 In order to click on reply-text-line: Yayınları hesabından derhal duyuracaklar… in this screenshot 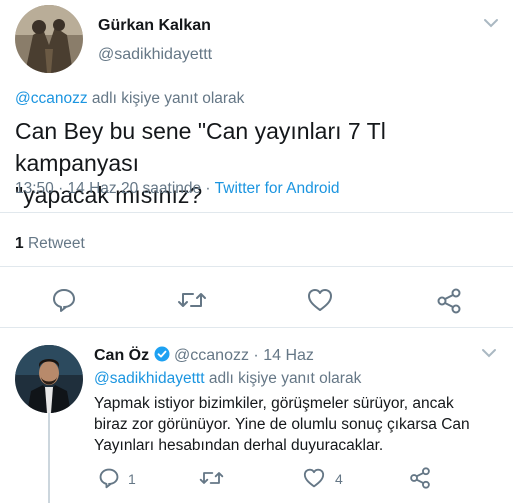, I will do `click(239, 445)`.